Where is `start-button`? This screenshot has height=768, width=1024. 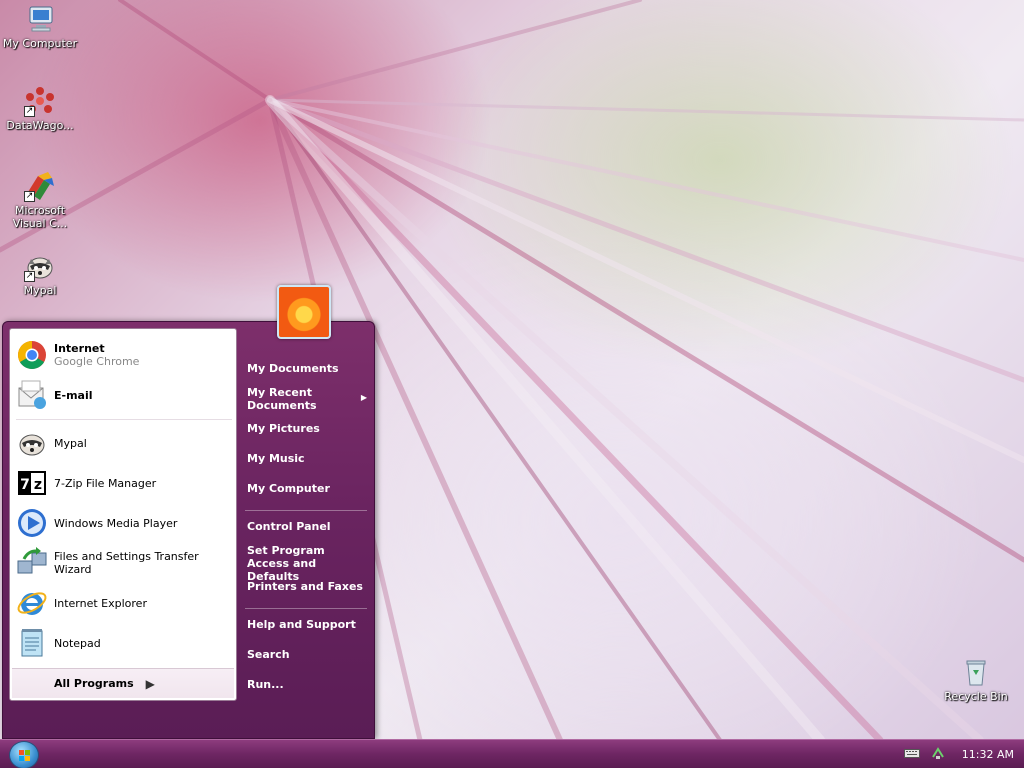
start-button is located at coordinates (24, 754).